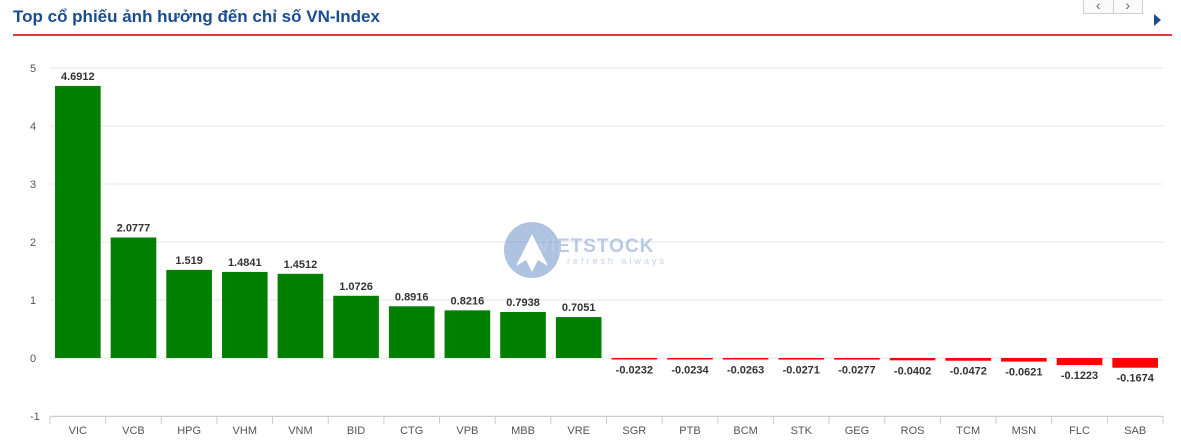  Describe the element at coordinates (356, 431) in the screenshot. I see `x-tick-label-bid: BID` at that location.